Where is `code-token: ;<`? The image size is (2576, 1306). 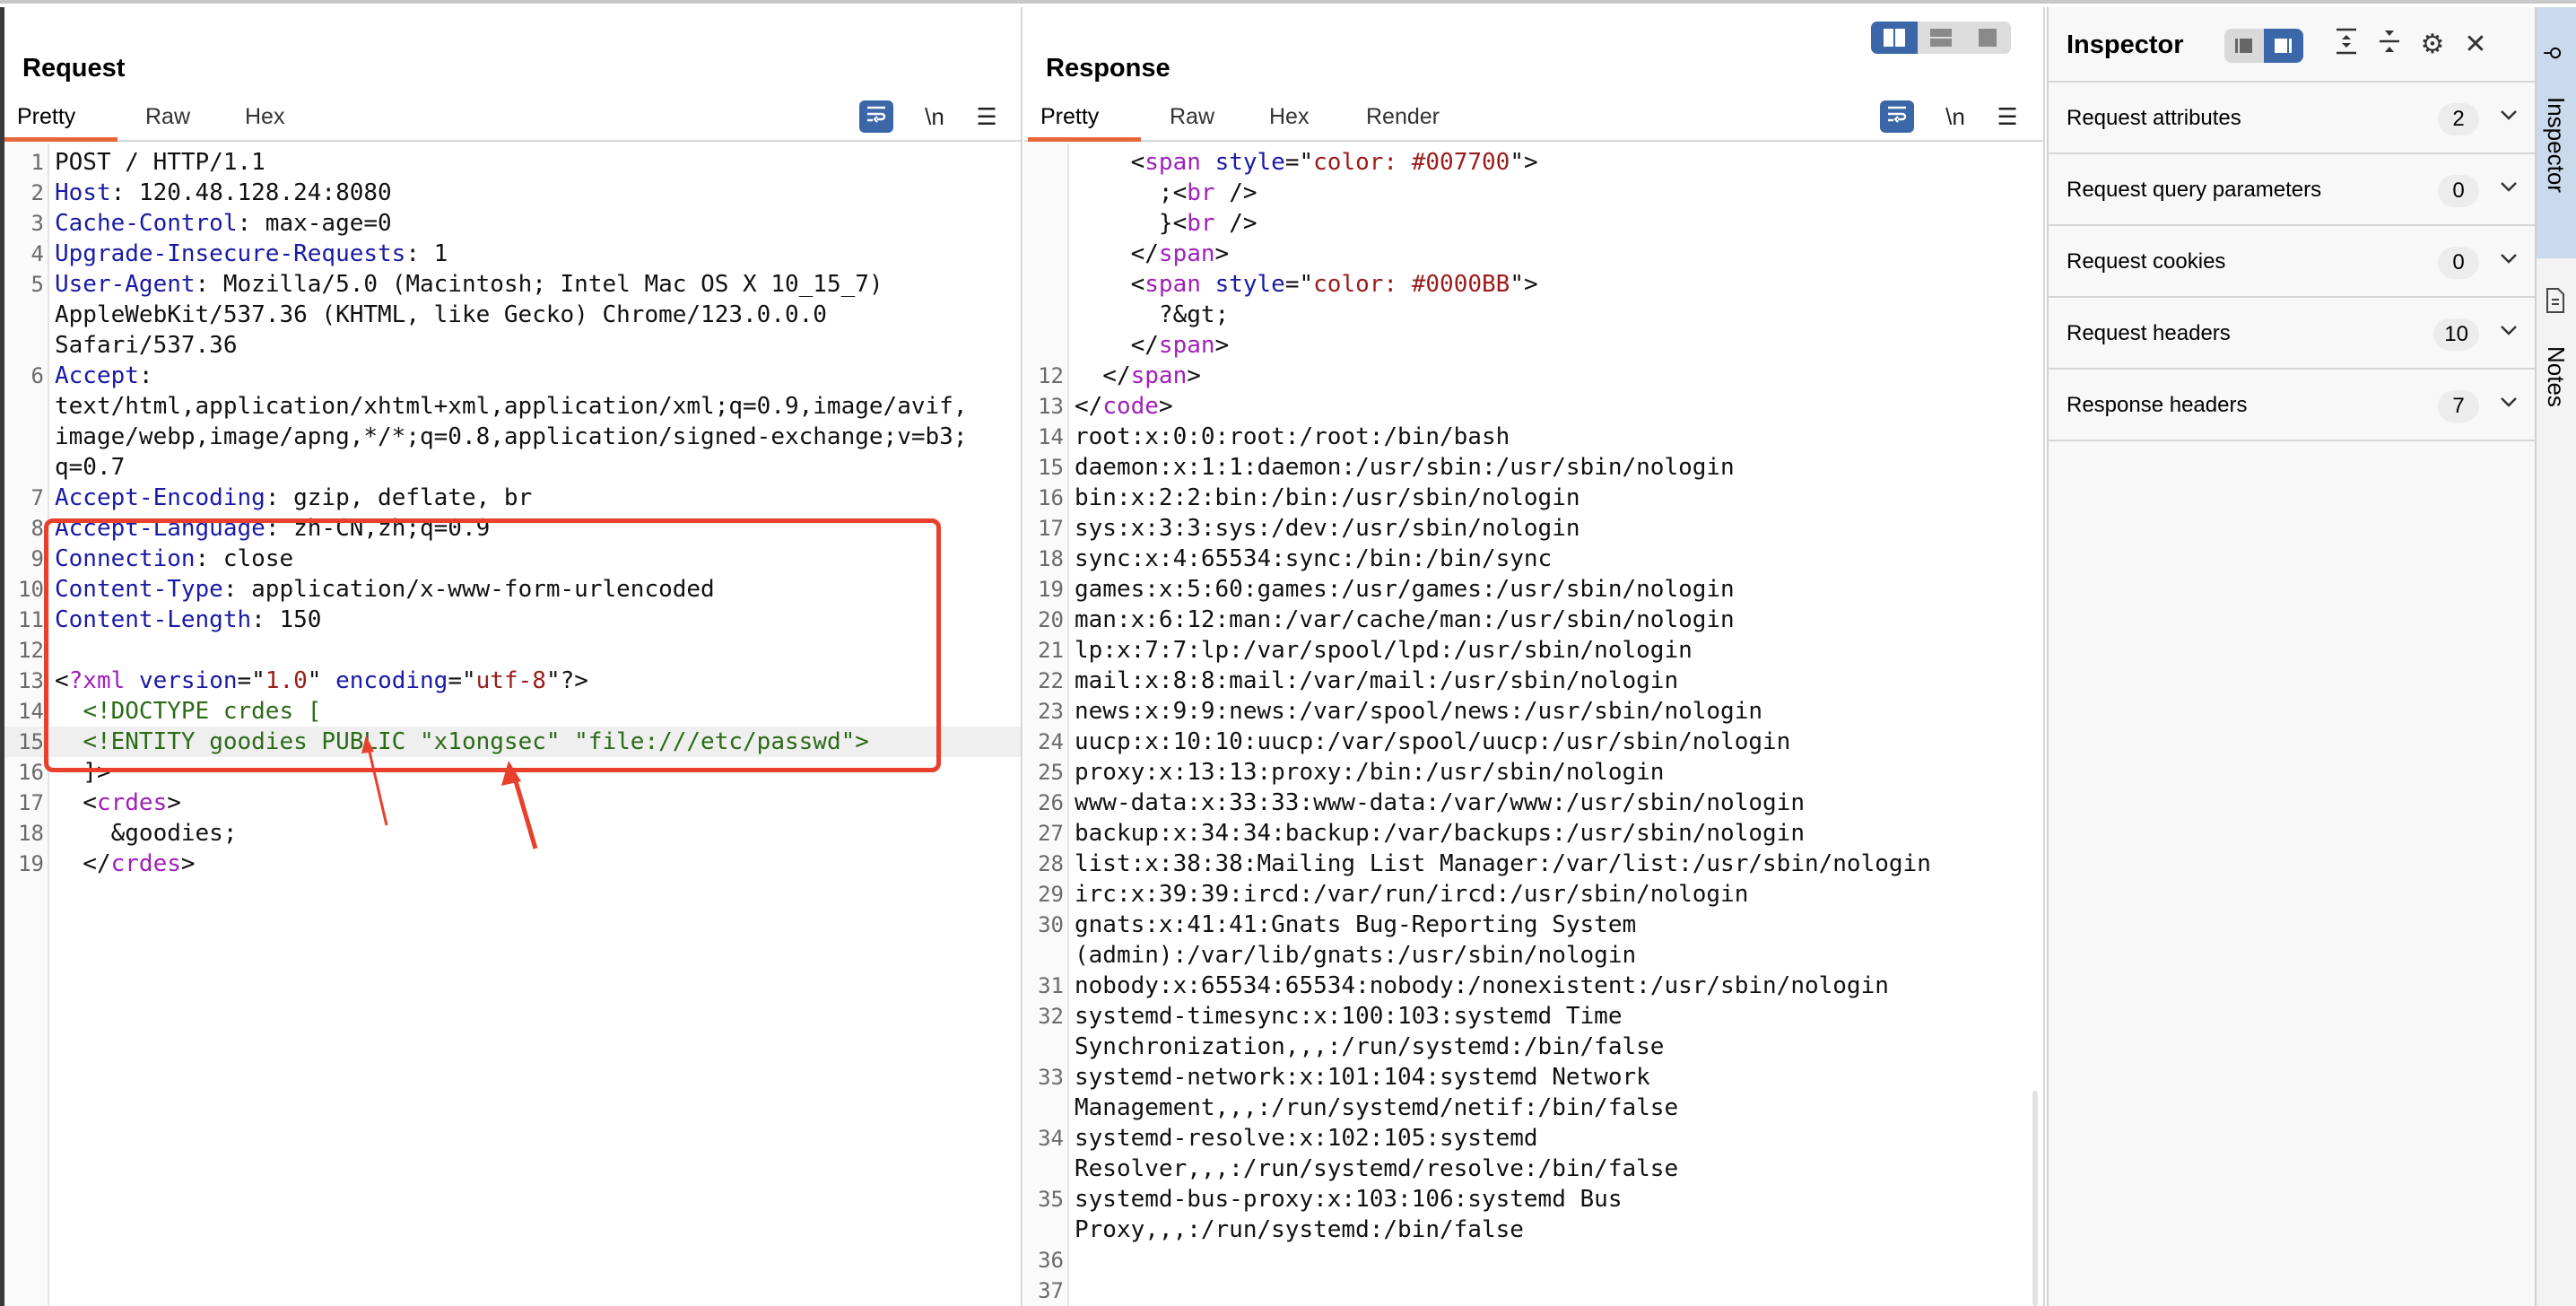 code-token: ;< is located at coordinates (1131, 192).